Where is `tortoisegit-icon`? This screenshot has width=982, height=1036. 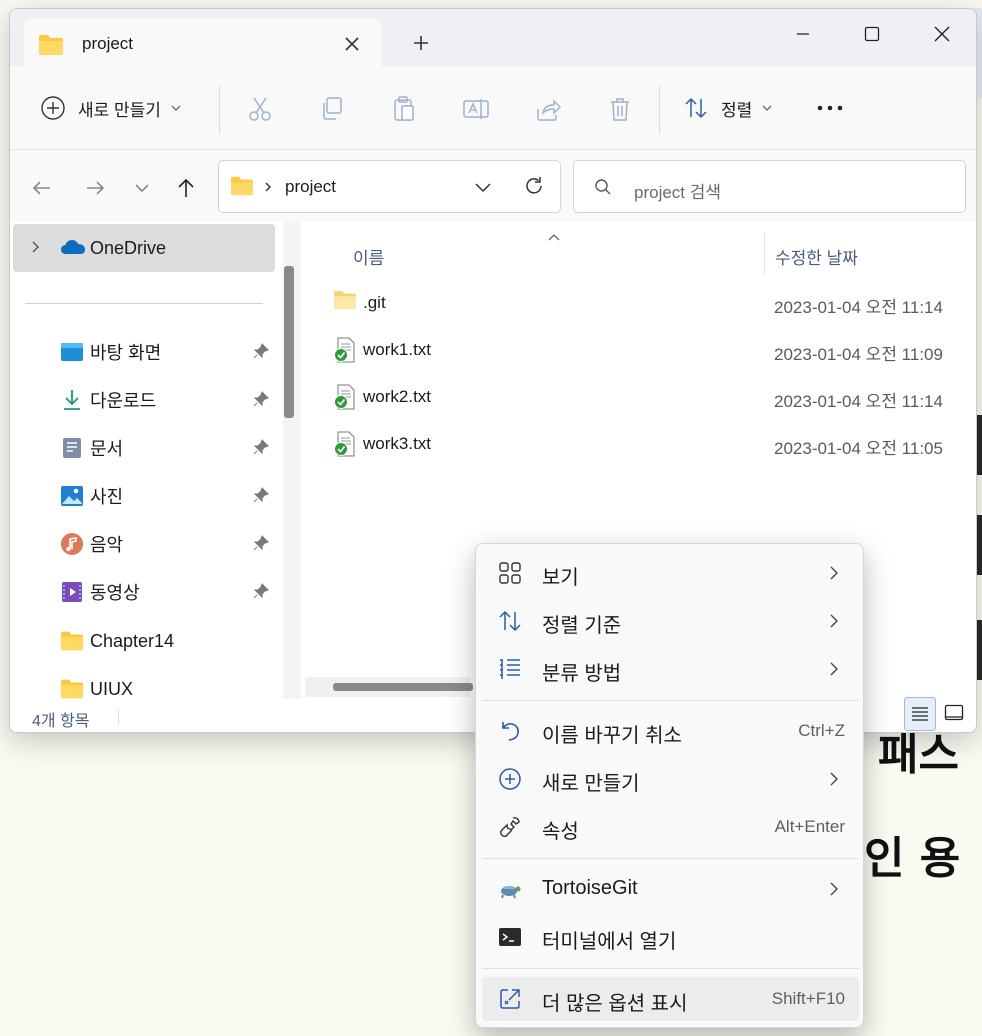
tortoisegit-icon is located at coordinates (511, 892).